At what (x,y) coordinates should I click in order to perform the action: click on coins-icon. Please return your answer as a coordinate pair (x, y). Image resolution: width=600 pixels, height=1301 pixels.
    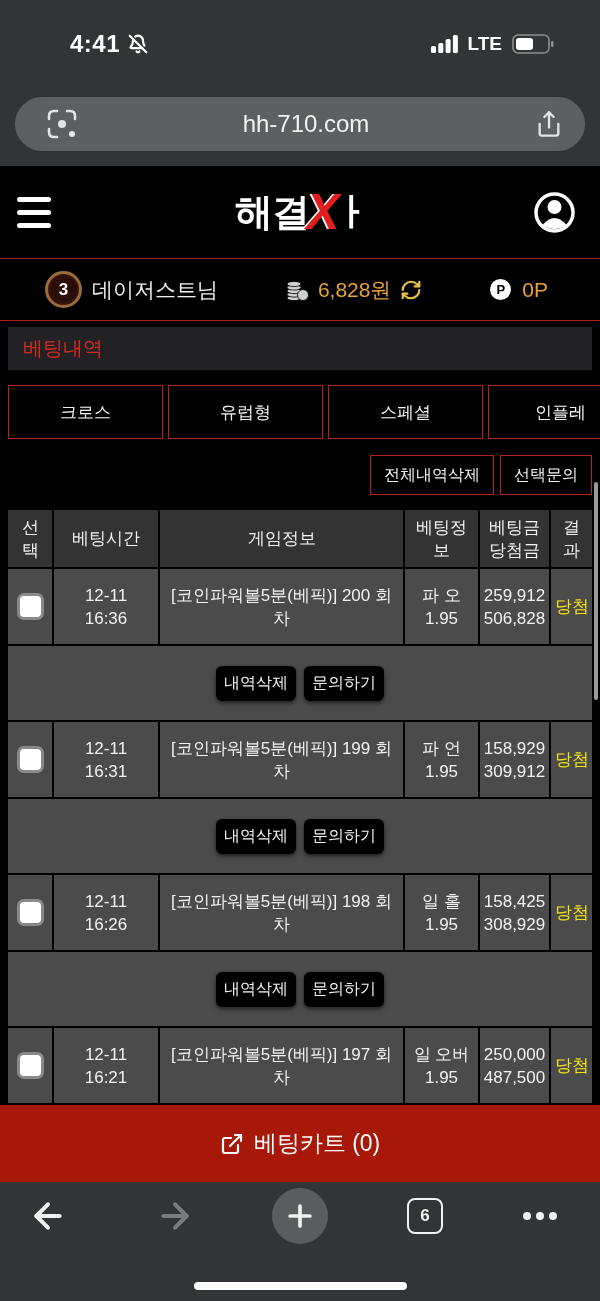
    Looking at the image, I should click on (297, 289).